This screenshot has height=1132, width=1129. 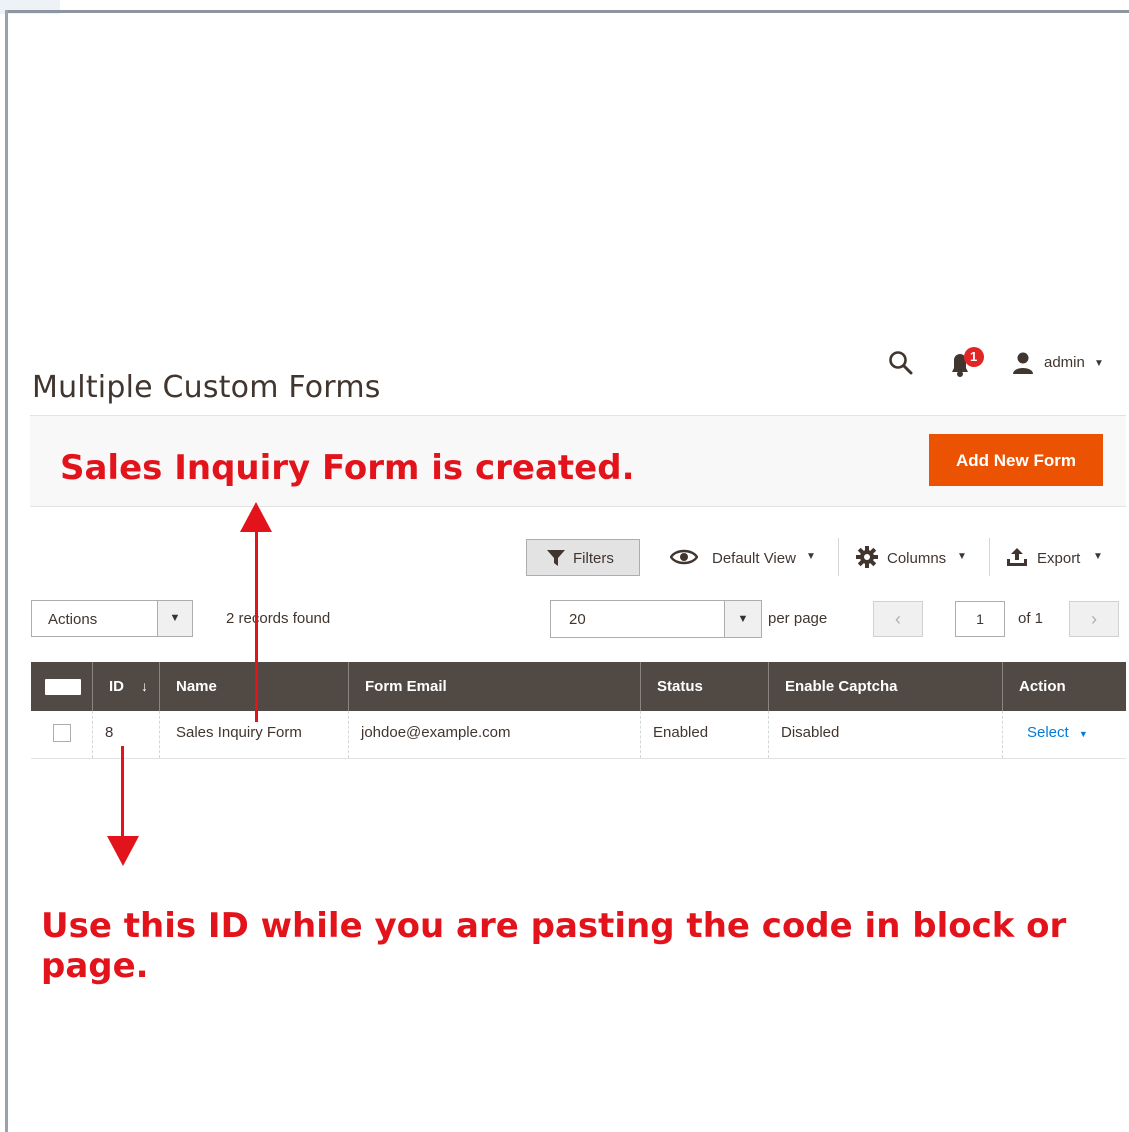 What do you see at coordinates (1031, 618) in the screenshot?
I see `total-pages-label: of 1` at bounding box center [1031, 618].